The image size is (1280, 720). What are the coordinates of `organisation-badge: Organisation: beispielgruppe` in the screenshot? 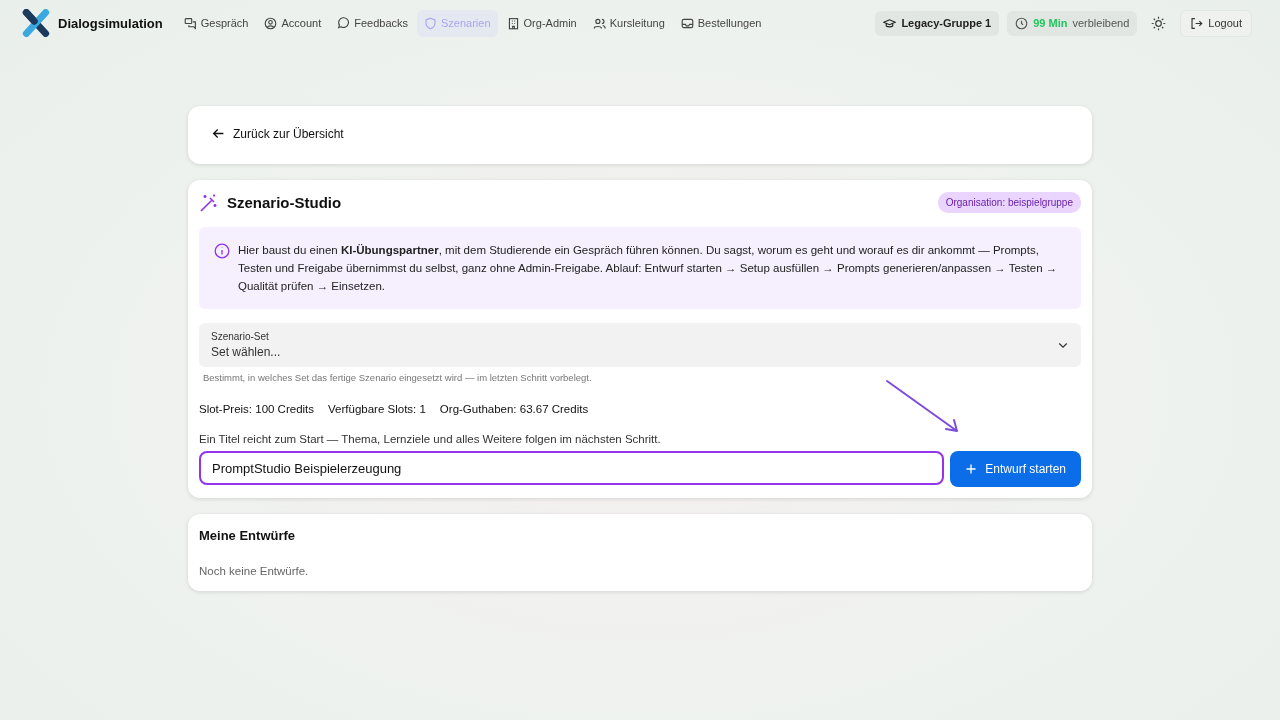 It's located at (1009, 202).